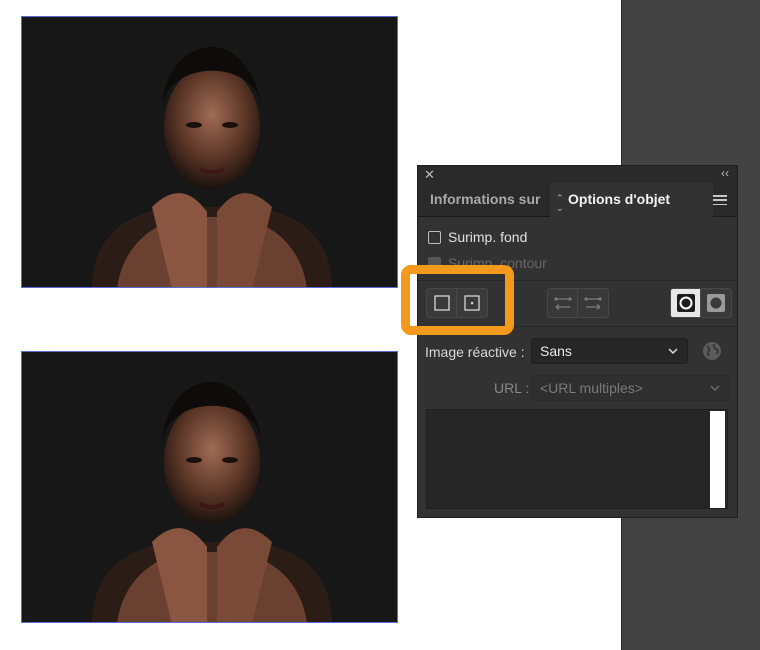  I want to click on tab-options-objet: ⌃ ⌄ Options d'objet, so click(631, 200).